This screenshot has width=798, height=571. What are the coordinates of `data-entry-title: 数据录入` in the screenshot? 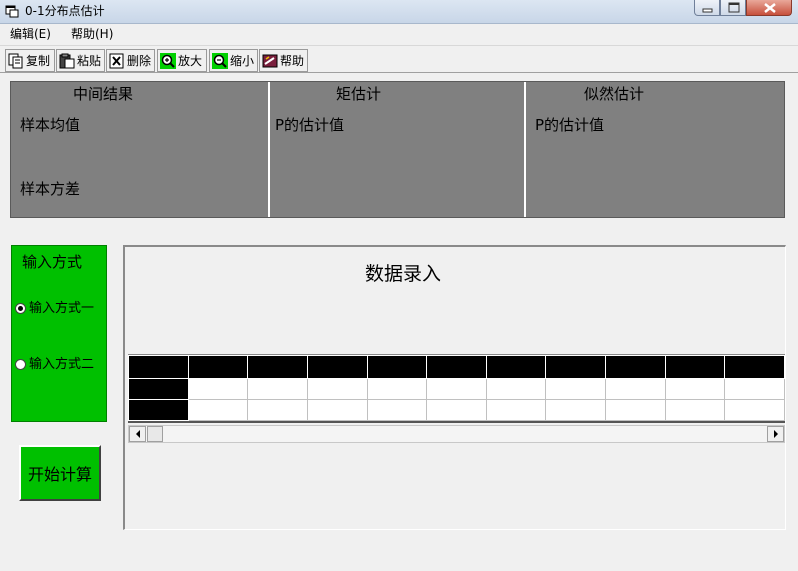 It's located at (403, 274).